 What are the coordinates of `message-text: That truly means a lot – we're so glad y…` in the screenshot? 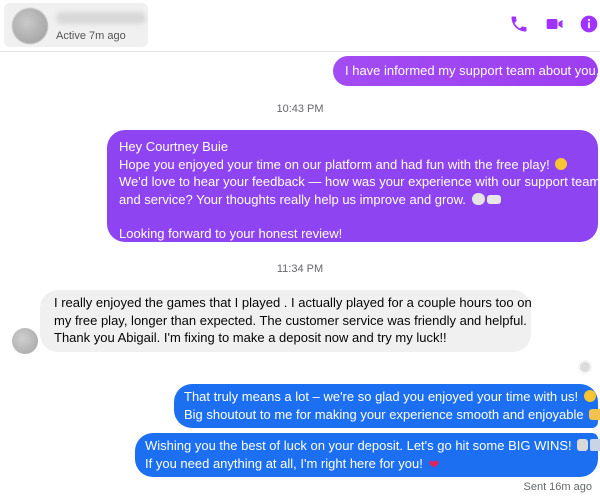 It's located at (381, 396).